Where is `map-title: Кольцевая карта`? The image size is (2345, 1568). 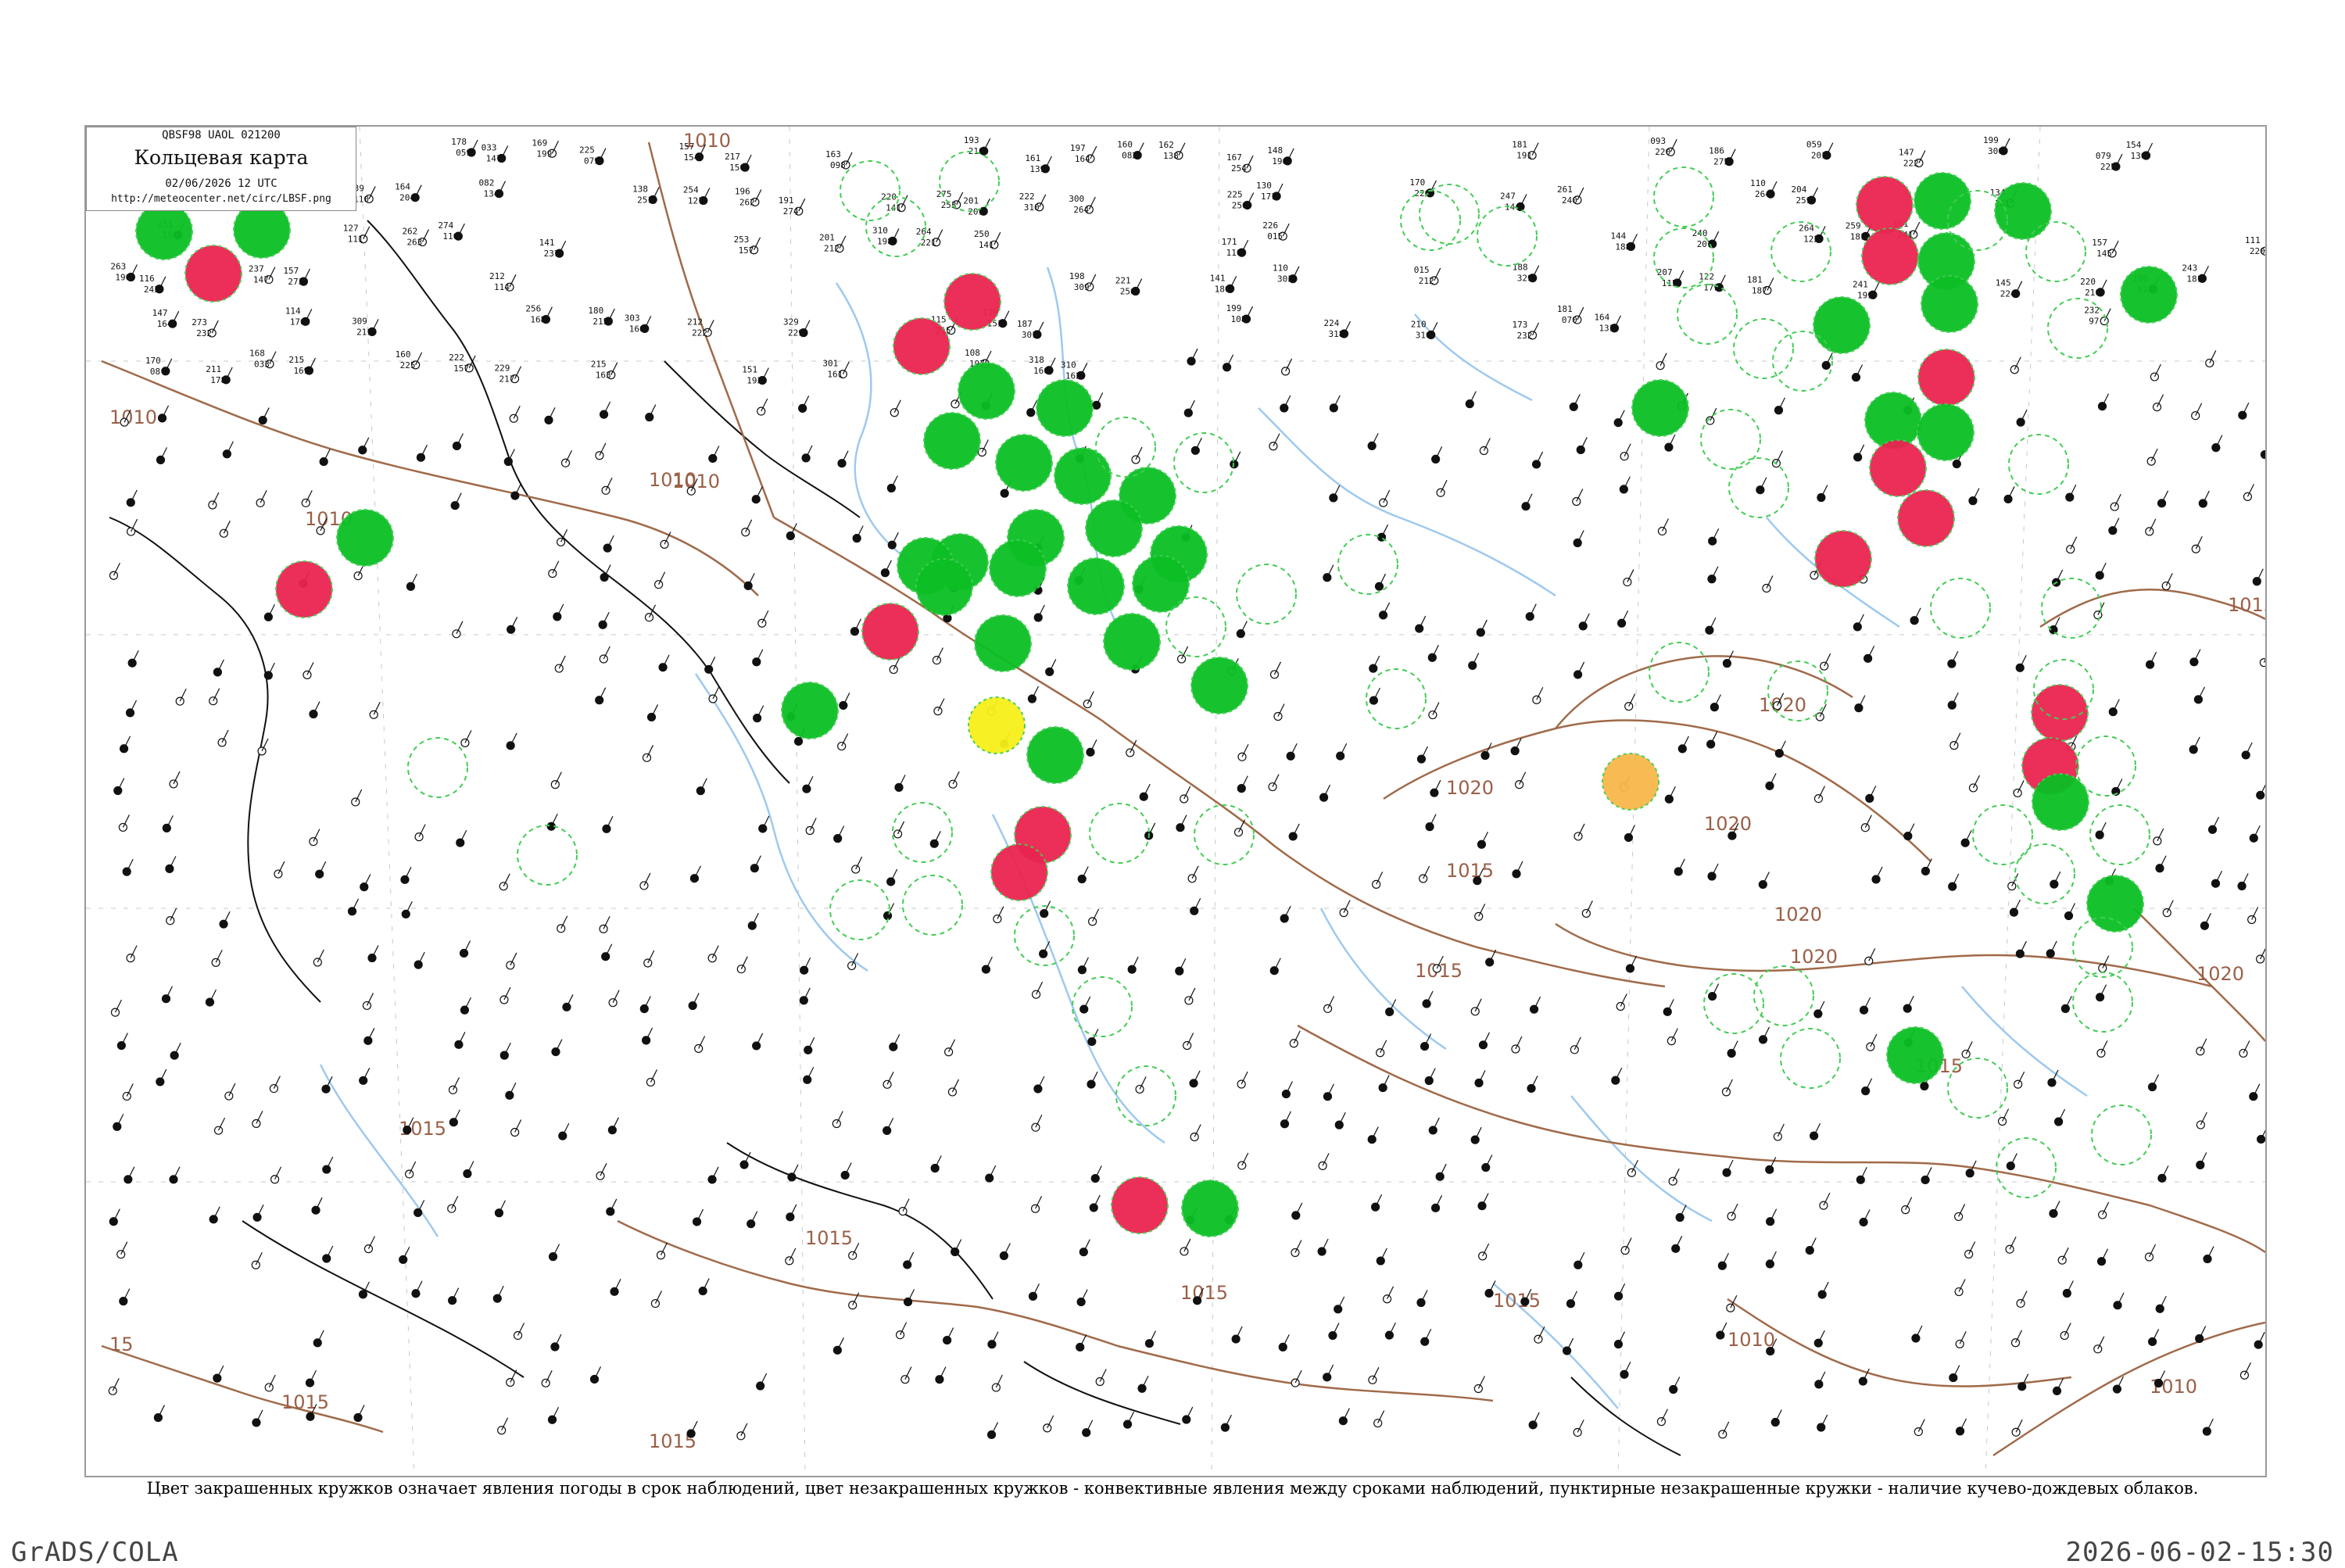
map-title: Кольцевая карта is located at coordinates (221, 157).